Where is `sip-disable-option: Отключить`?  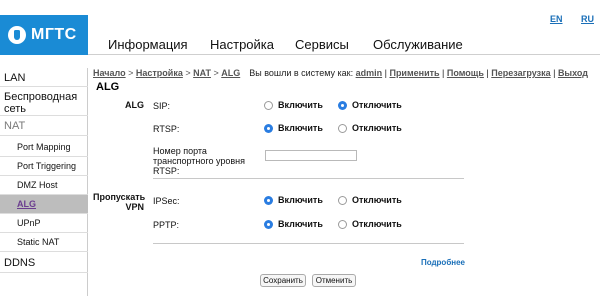 sip-disable-option: Отключить is located at coordinates (370, 105).